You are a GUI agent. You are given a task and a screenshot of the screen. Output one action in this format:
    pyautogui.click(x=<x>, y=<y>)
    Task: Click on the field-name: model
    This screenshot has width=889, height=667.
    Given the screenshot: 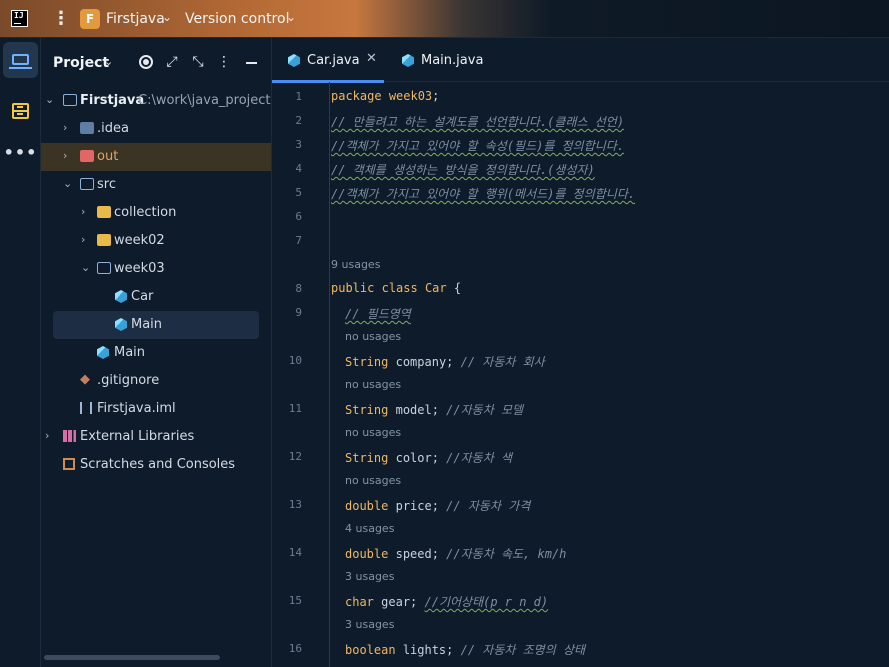 What is the action you would take?
    pyautogui.click(x=413, y=410)
    